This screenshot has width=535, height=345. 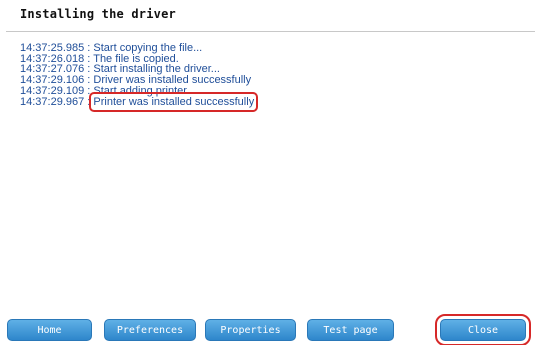 I want to click on close-button: Close, so click(x=483, y=329).